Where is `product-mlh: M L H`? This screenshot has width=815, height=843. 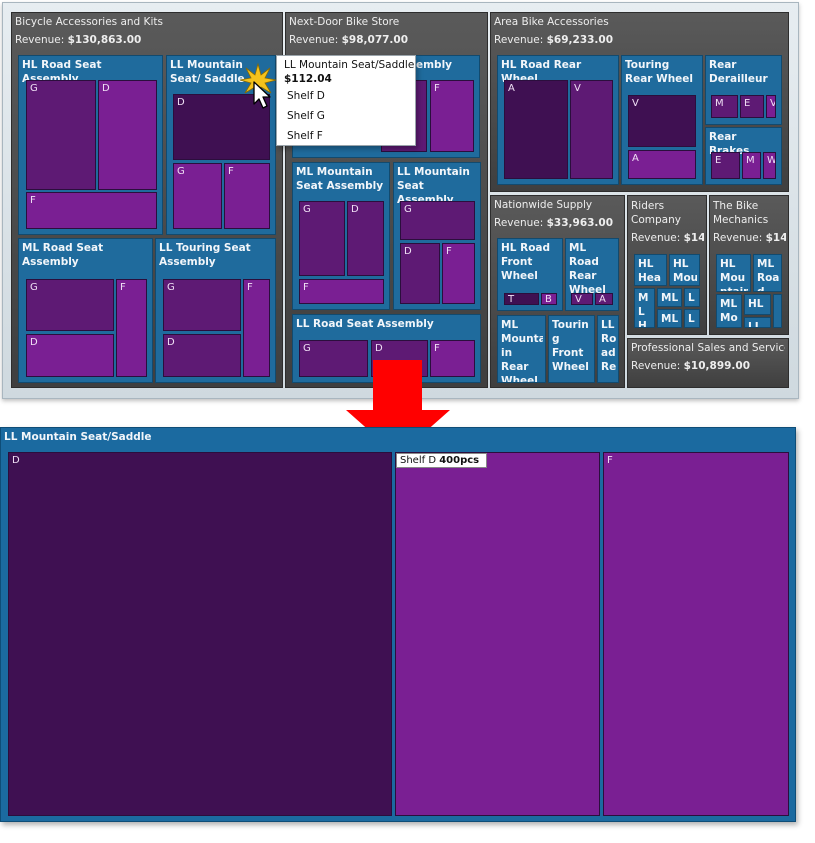
product-mlh: M L H is located at coordinates (644, 308).